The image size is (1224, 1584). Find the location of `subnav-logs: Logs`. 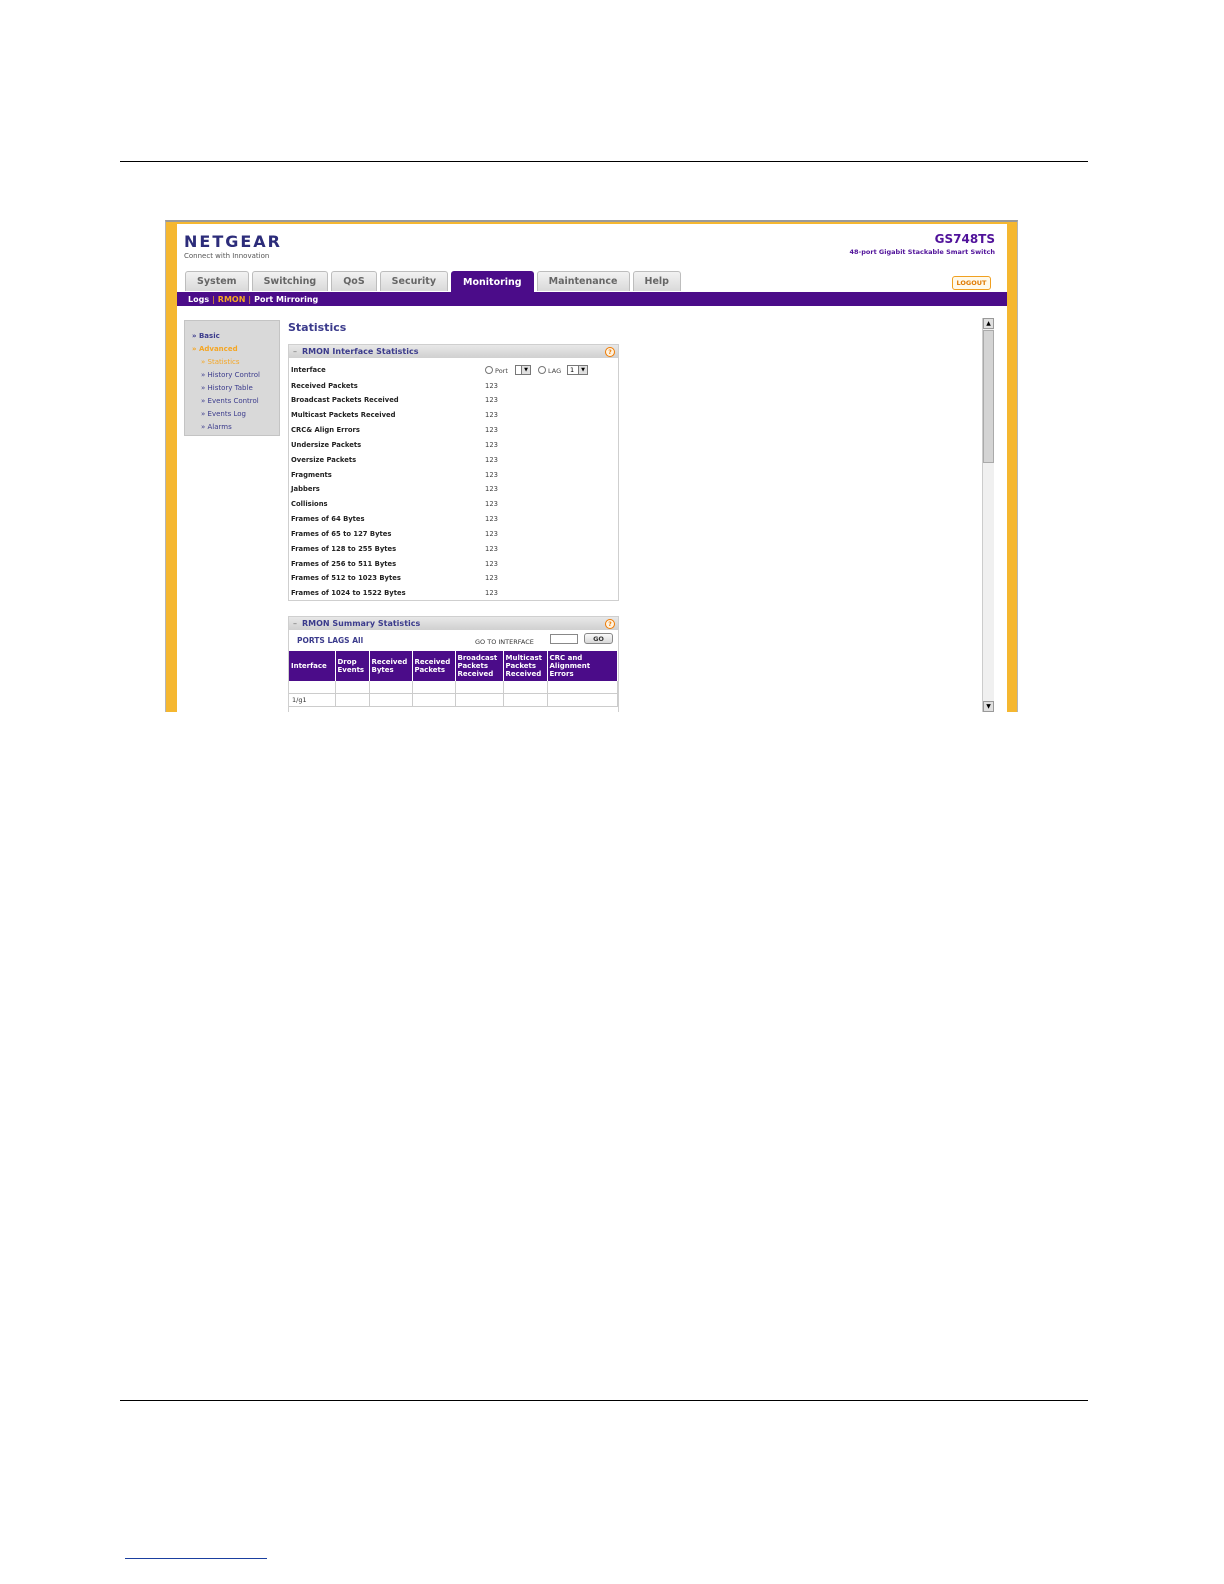

subnav-logs: Logs is located at coordinates (198, 299).